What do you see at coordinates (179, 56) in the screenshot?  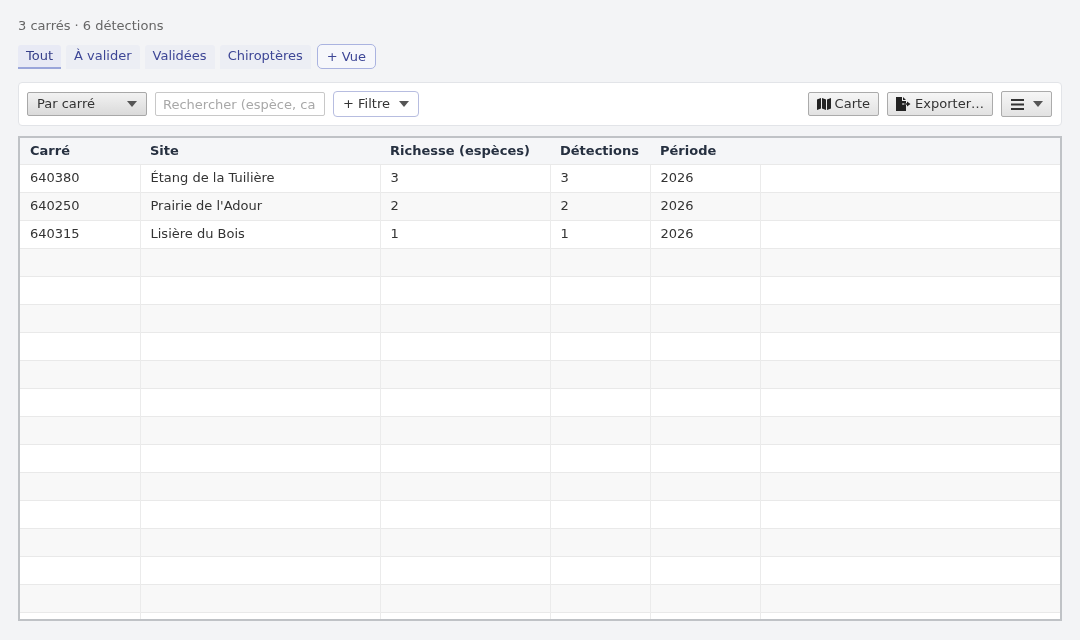 I see `view-tab: Validées` at bounding box center [179, 56].